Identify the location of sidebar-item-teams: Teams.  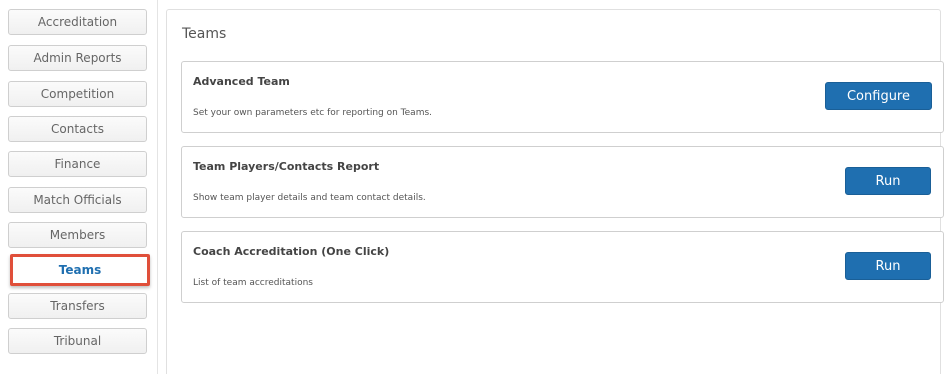
(80, 270).